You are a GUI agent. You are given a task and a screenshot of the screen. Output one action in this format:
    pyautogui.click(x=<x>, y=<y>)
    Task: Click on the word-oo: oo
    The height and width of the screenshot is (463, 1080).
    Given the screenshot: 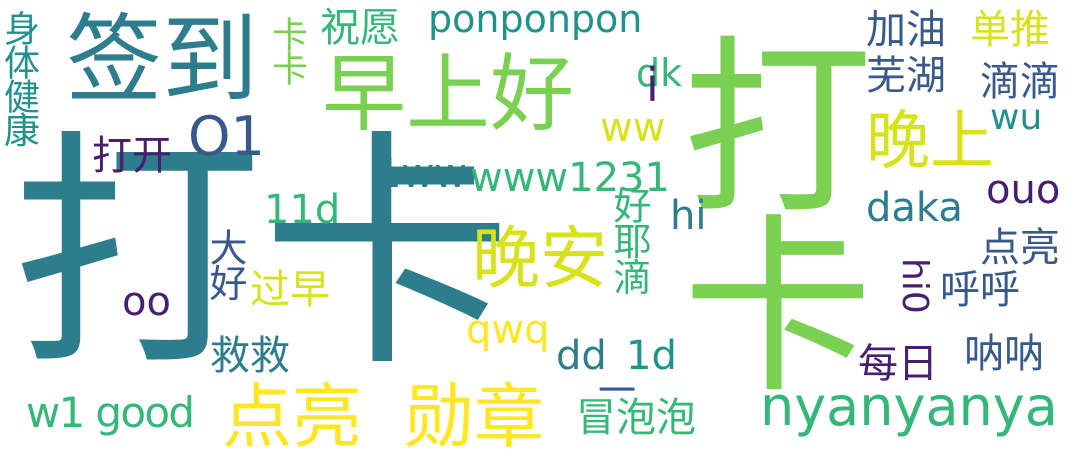 What is the action you would take?
    pyautogui.click(x=146, y=302)
    